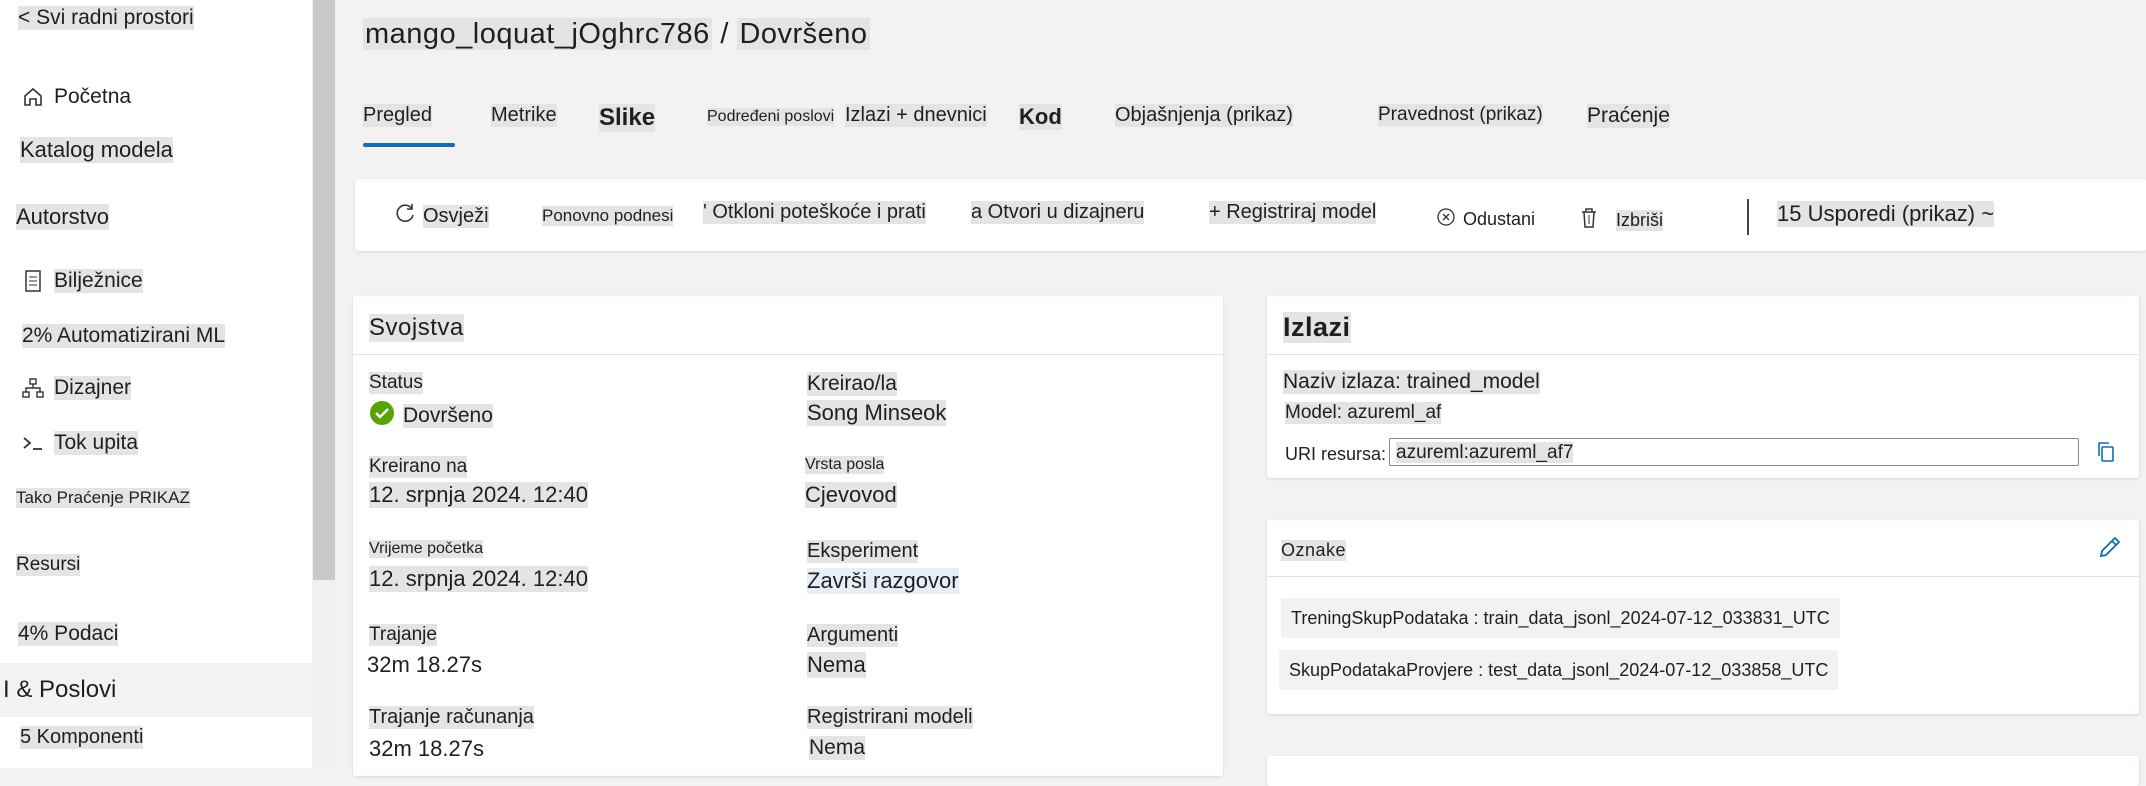 Image resolution: width=2146 pixels, height=786 pixels. I want to click on run-name: mango_loquat_jOghrc786, so click(537, 34).